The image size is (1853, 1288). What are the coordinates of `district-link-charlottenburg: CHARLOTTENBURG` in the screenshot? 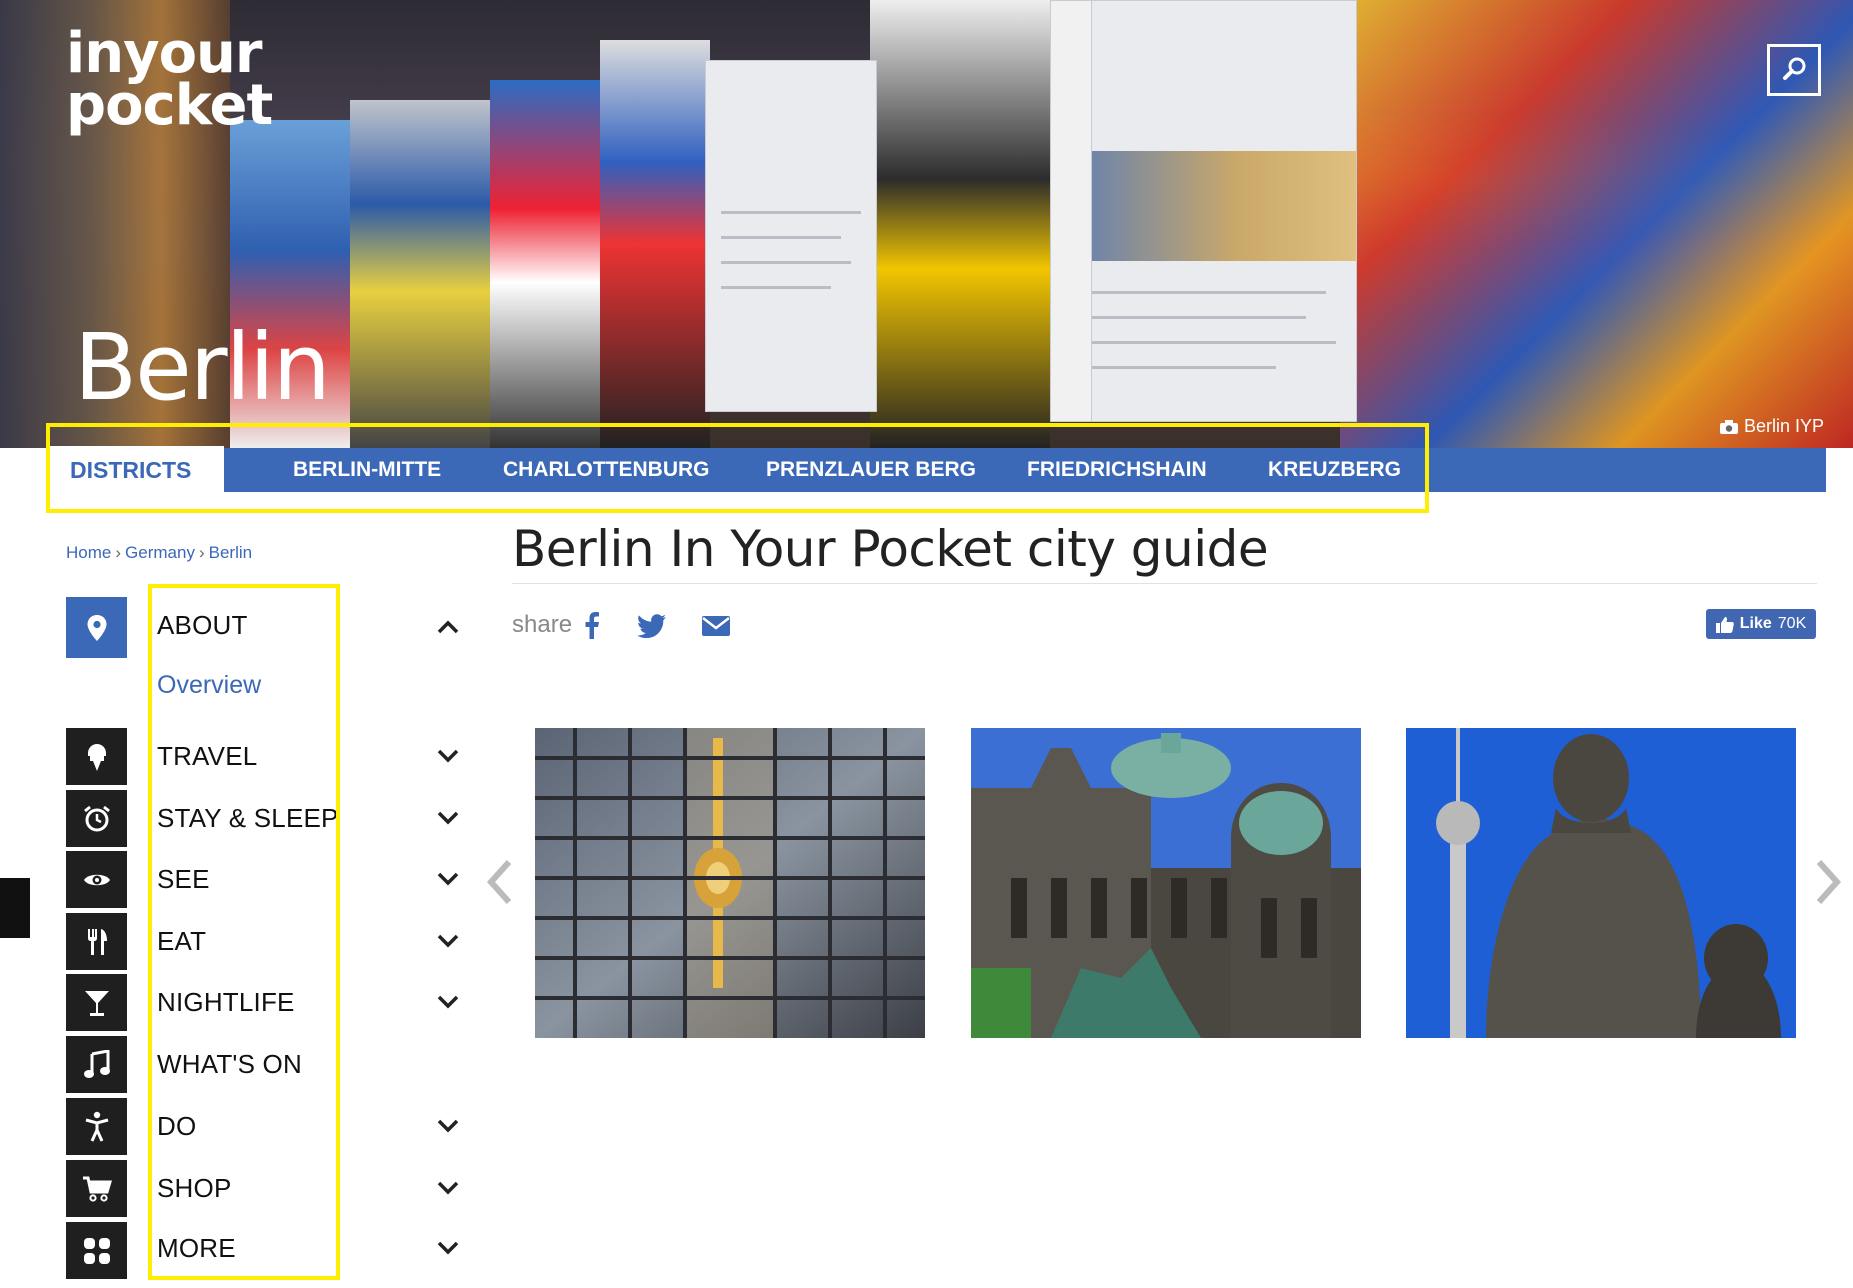 It's located at (606, 470).